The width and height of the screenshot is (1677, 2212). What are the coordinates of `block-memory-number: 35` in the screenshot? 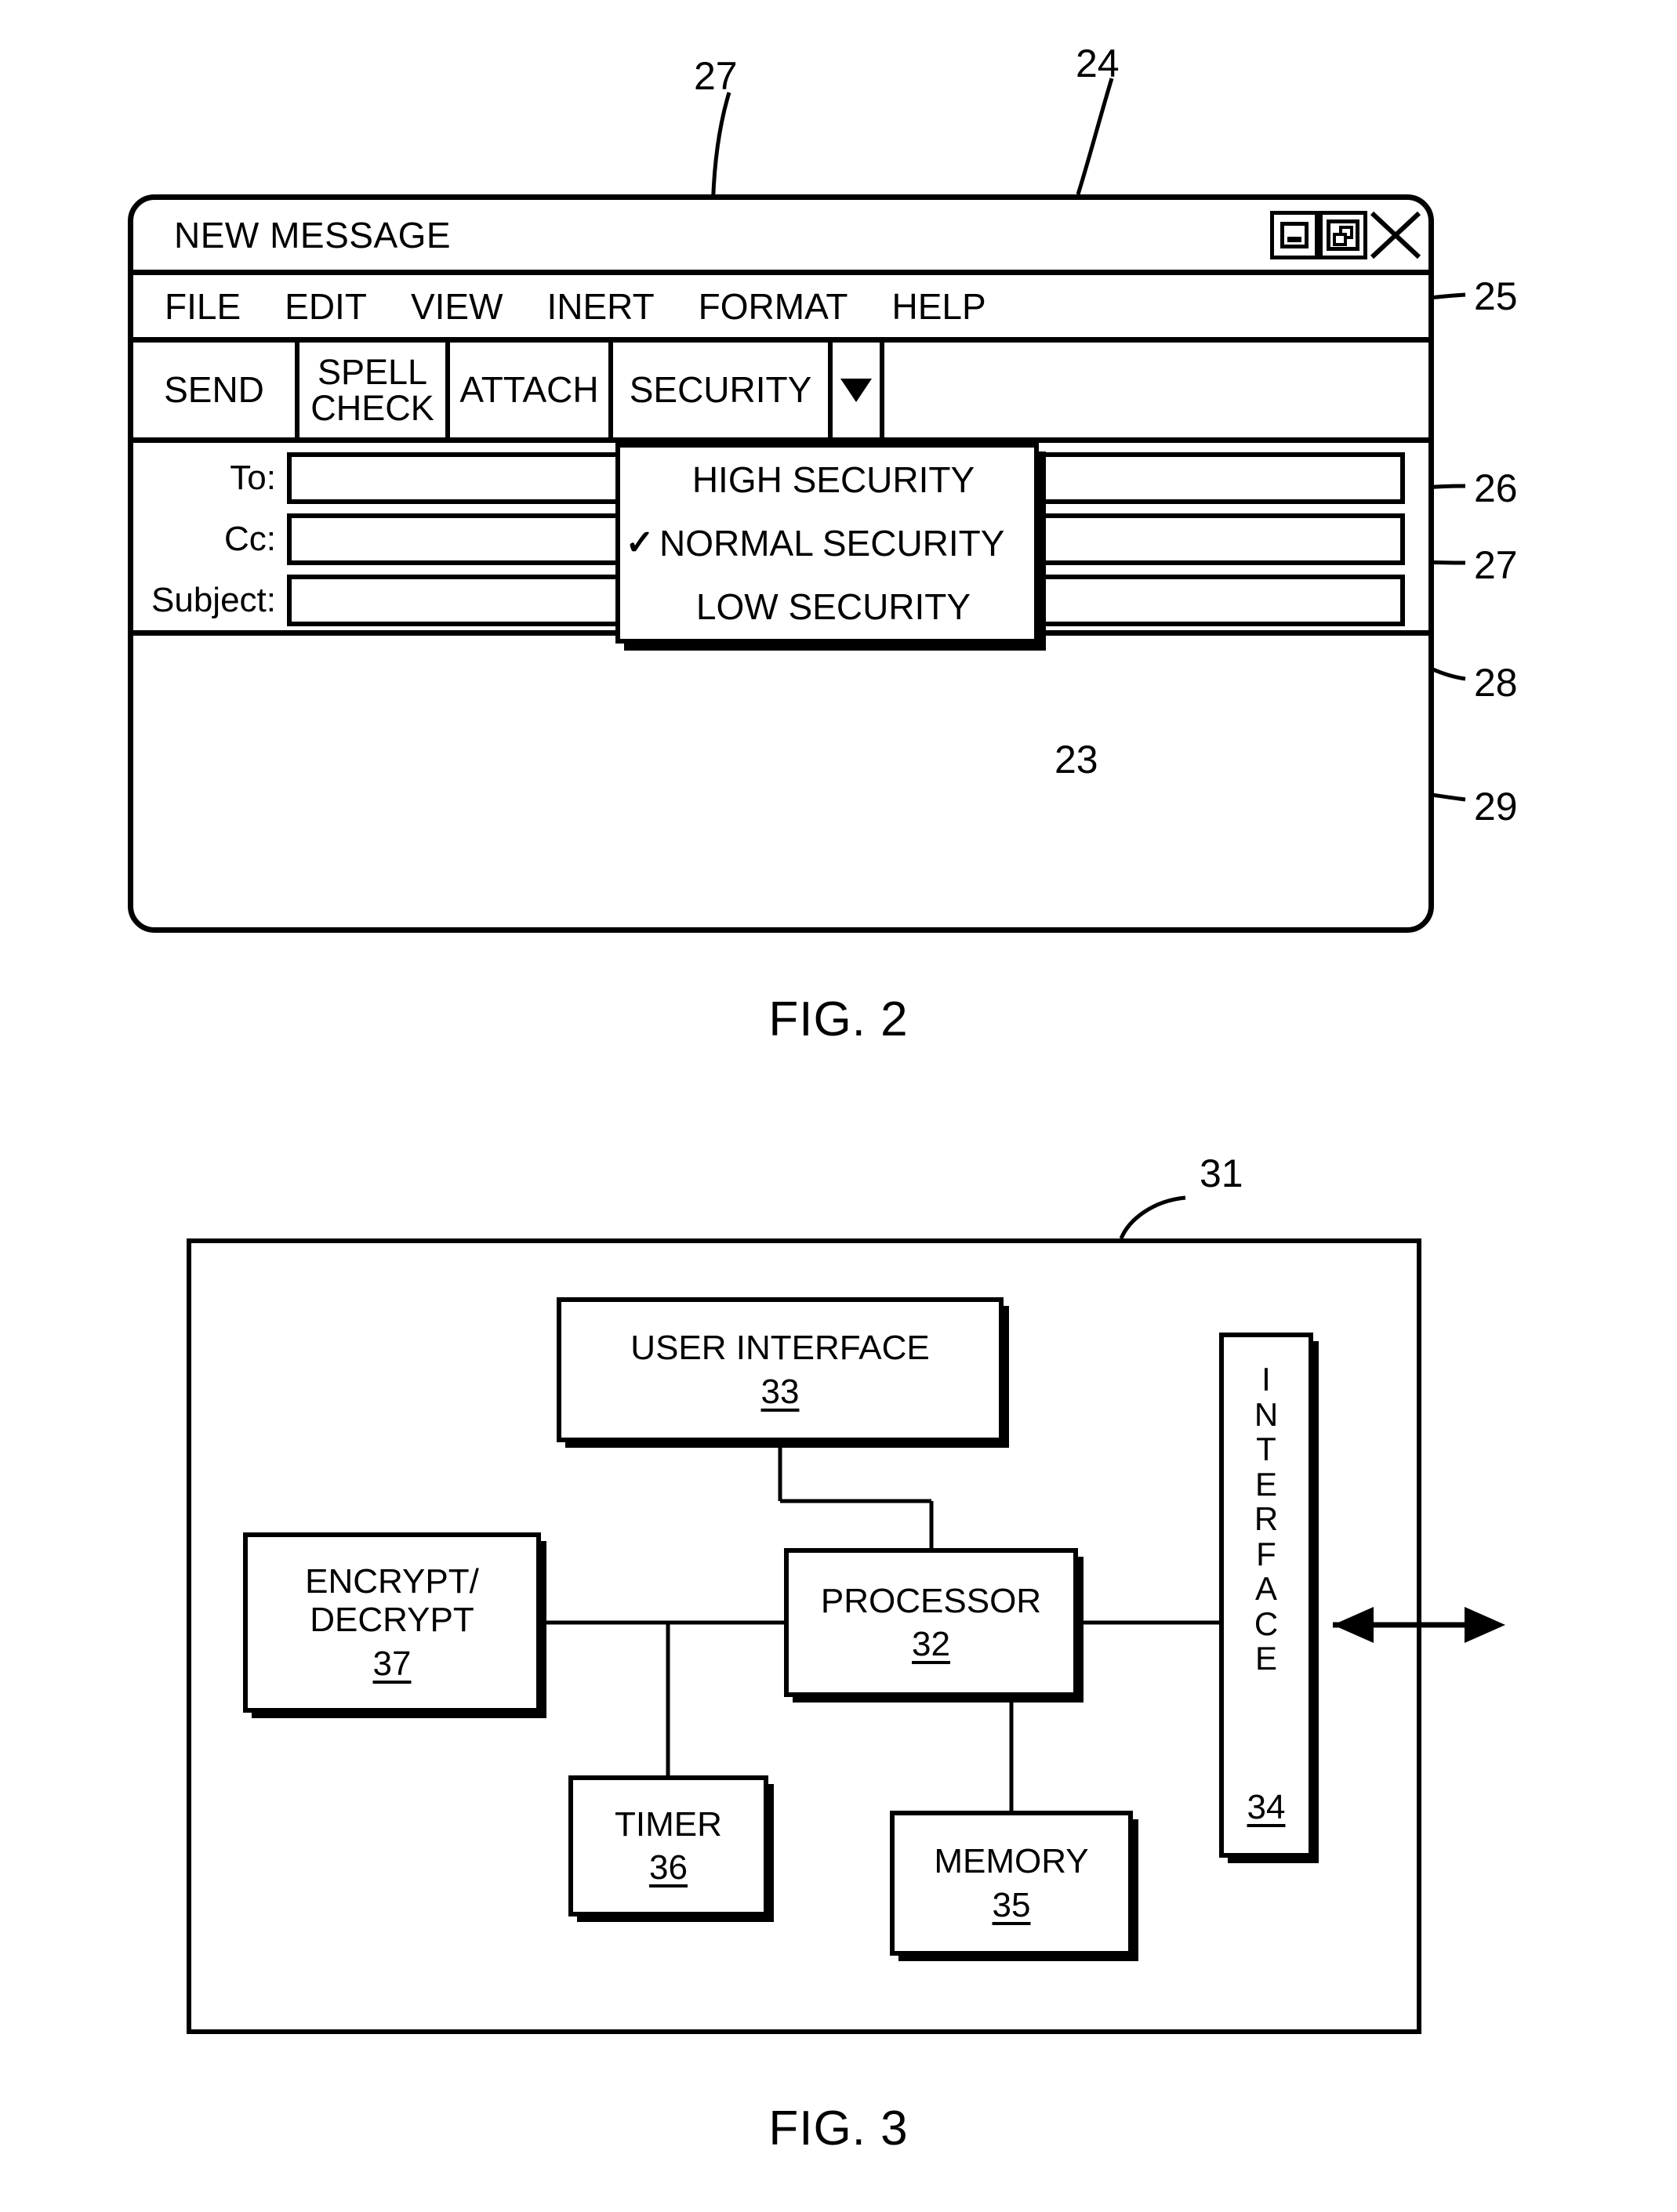 It's located at (1011, 1904).